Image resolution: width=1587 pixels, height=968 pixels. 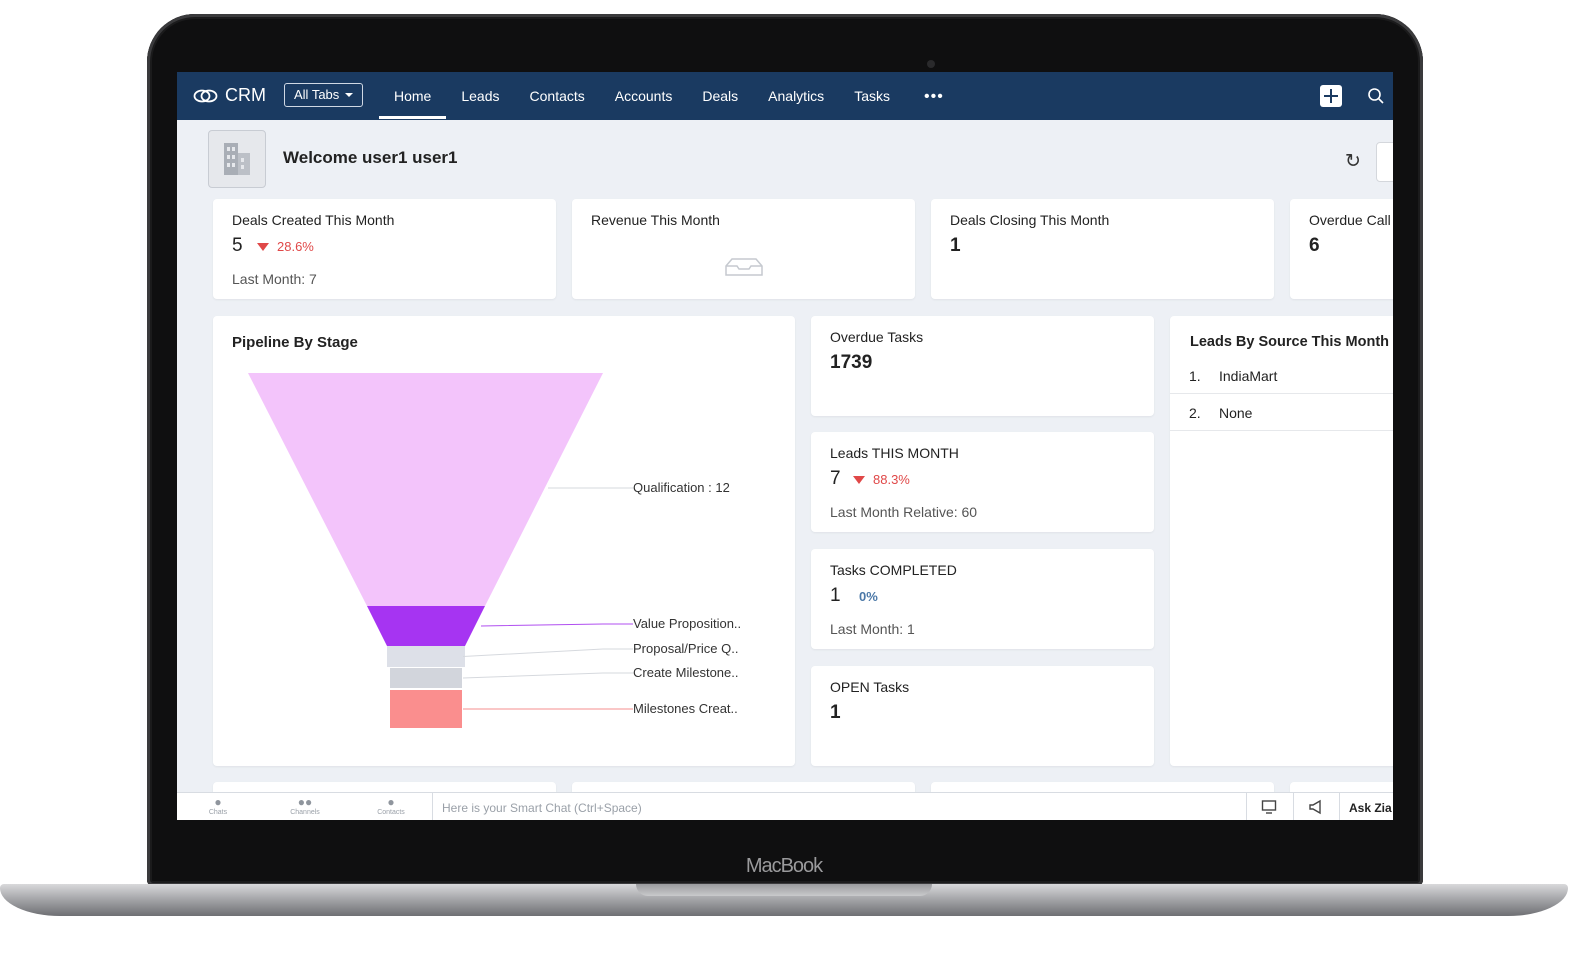 What do you see at coordinates (1291, 376) in the screenshot?
I see `list-item: 1. IndiaMart` at bounding box center [1291, 376].